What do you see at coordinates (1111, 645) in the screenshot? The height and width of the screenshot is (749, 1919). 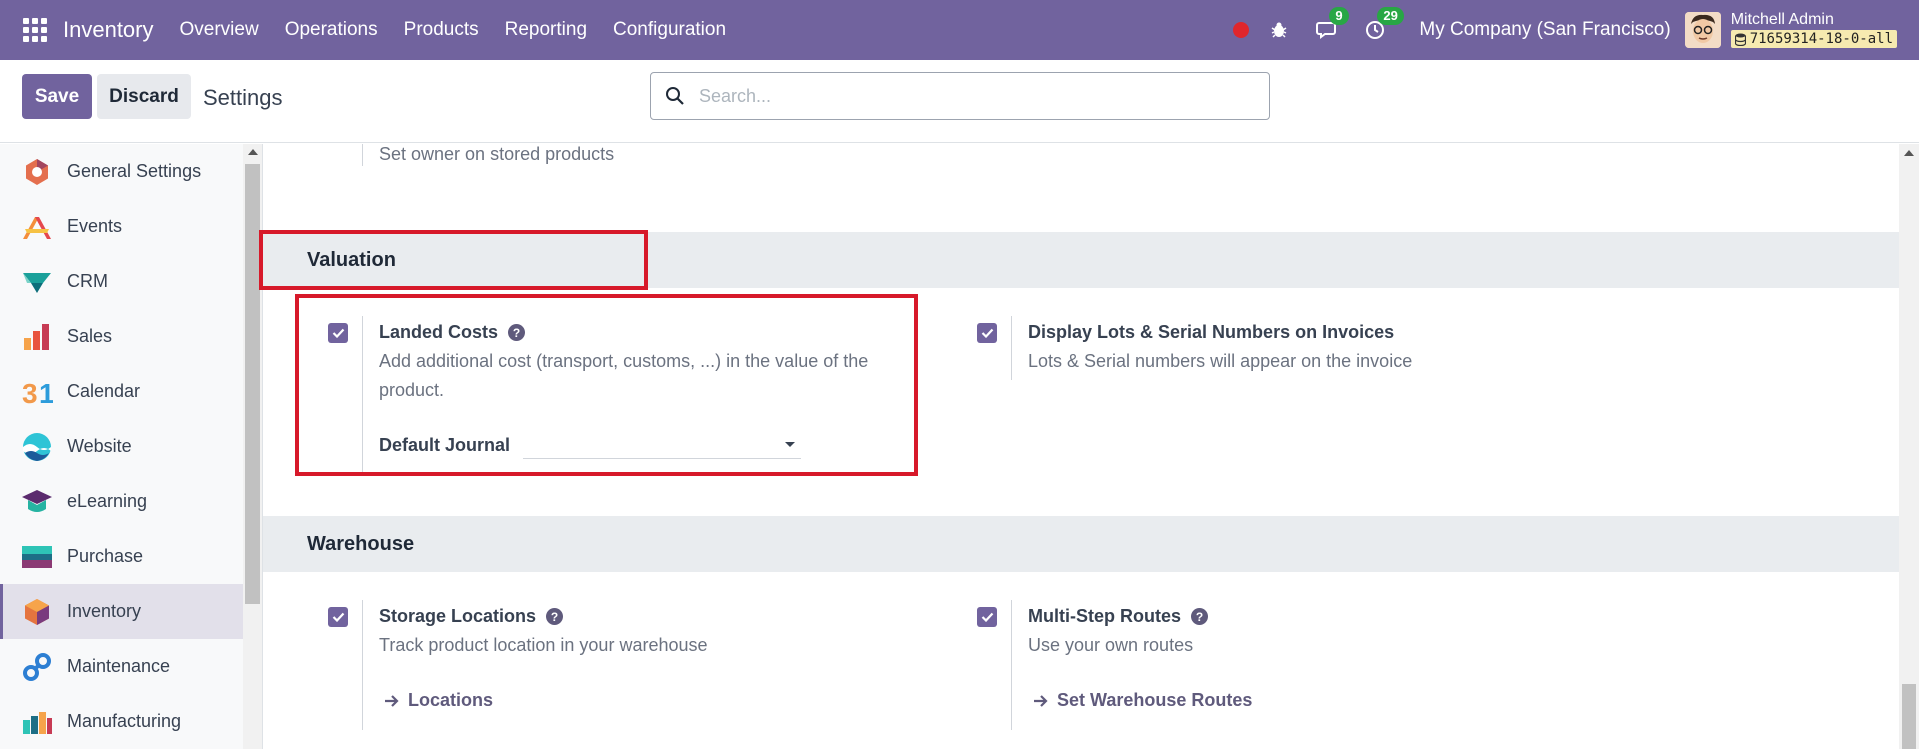 I see `multi-step-routes-description: Use your own routes` at bounding box center [1111, 645].